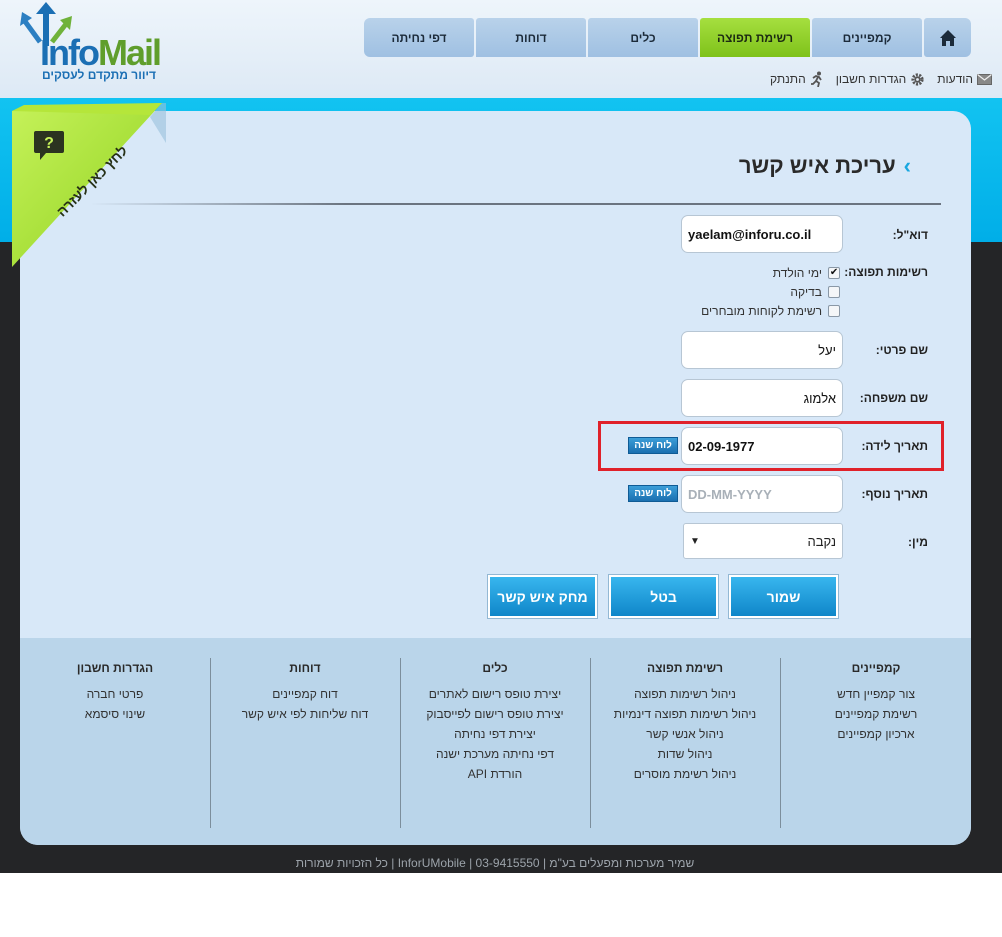 Image resolution: width=1002 pixels, height=937 pixels. I want to click on question-bubble-icon: ?, so click(49, 145).